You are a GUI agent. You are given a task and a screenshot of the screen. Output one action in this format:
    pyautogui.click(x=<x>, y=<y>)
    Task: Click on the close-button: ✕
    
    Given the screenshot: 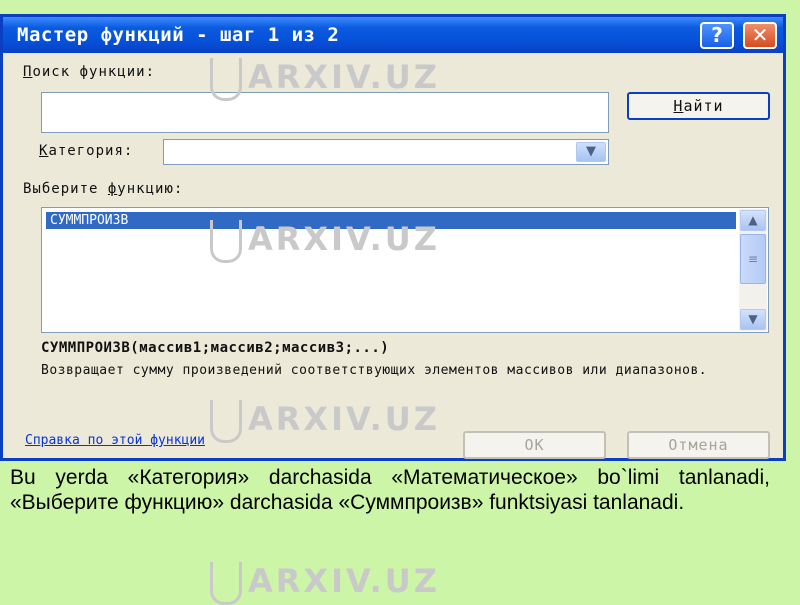 What is the action you would take?
    pyautogui.click(x=760, y=35)
    